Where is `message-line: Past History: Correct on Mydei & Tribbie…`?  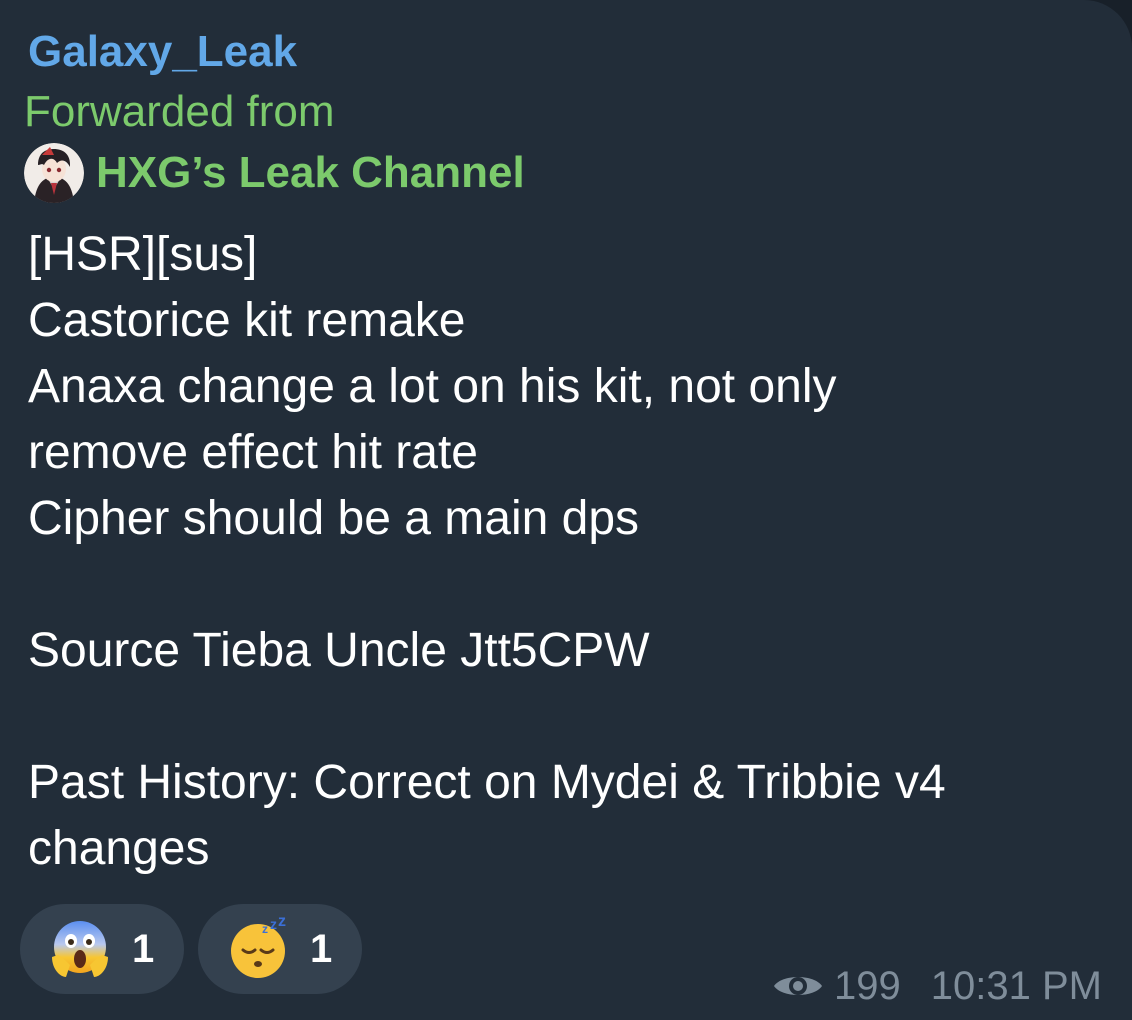
message-line: Past History: Correct on Mydei & Tribbie… is located at coordinates (487, 782).